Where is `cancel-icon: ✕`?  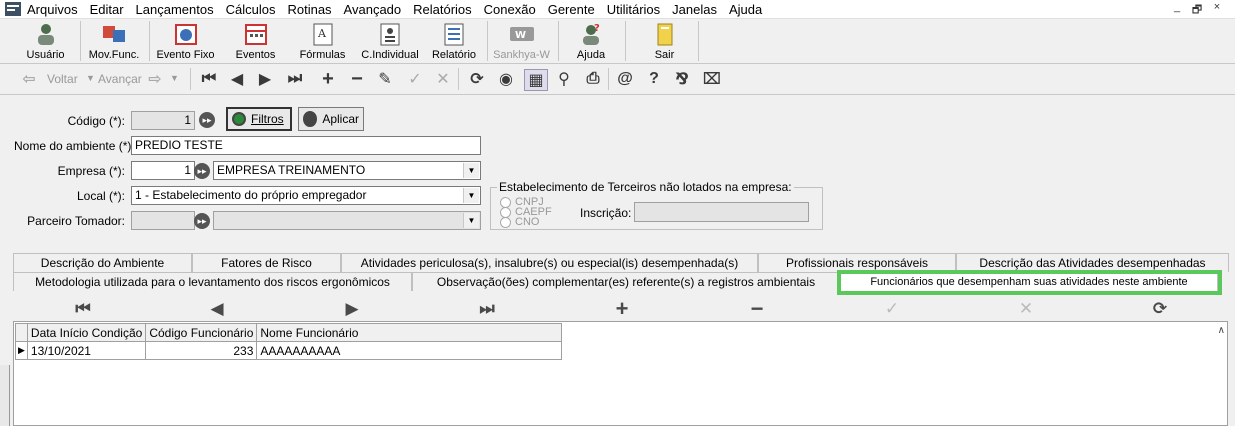
cancel-icon: ✕ is located at coordinates (443, 79).